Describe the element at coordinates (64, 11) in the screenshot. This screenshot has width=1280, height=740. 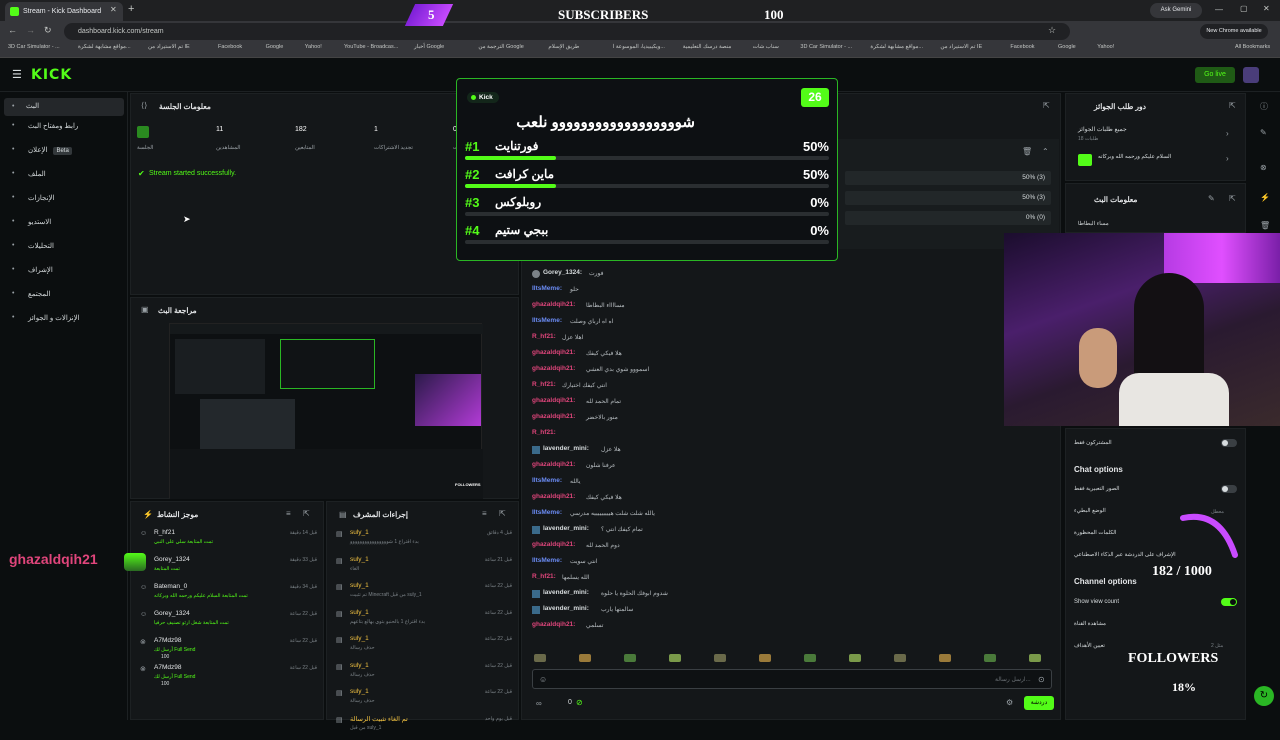
I see `browser-tab: Stream - Kick Dashboard` at that location.